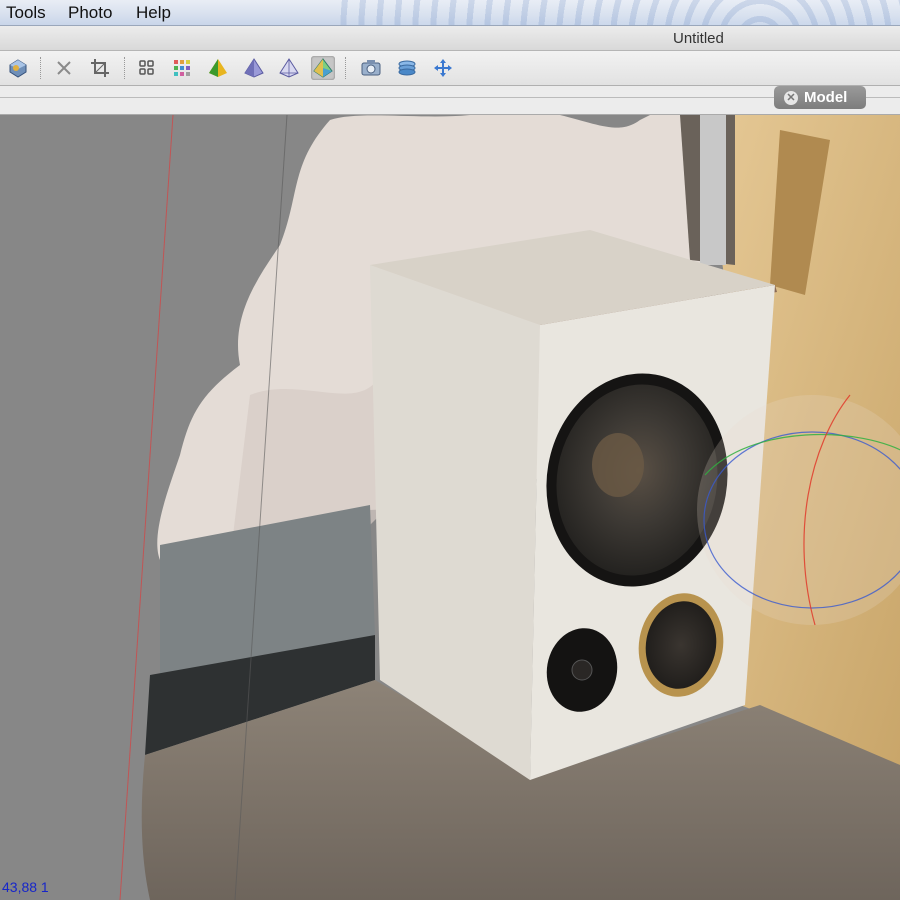  Describe the element at coordinates (450, 38) in the screenshot. I see `window-title-bar: Untitled` at that location.